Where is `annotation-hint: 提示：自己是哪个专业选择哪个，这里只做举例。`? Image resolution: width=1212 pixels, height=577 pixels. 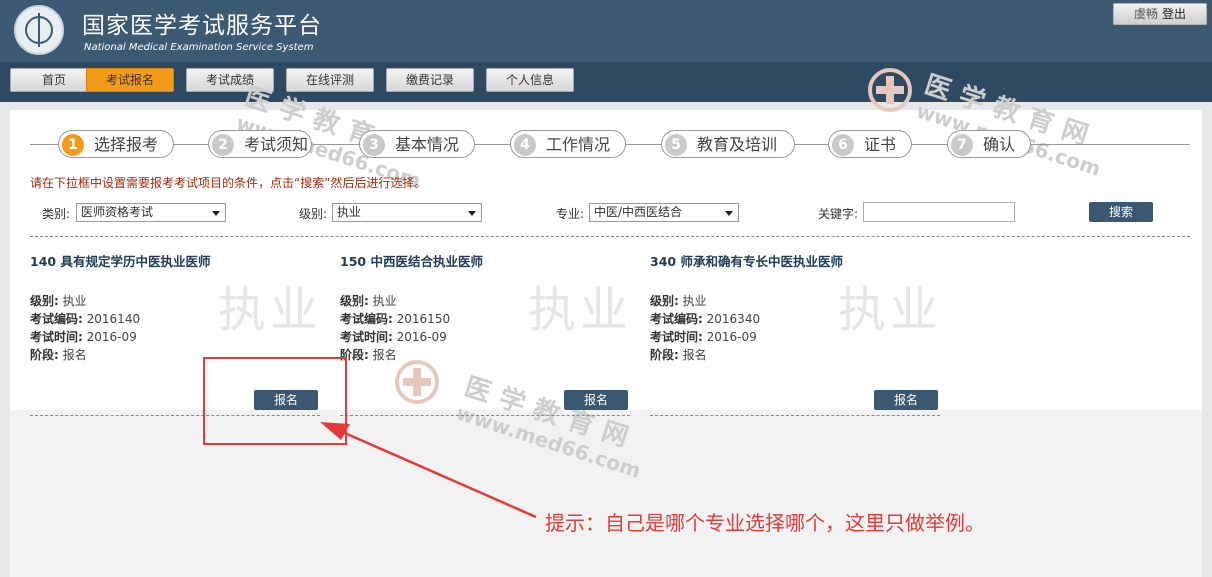 annotation-hint: 提示：自己是哪个专业选择哪个，这里只做举例。 is located at coordinates (765, 523).